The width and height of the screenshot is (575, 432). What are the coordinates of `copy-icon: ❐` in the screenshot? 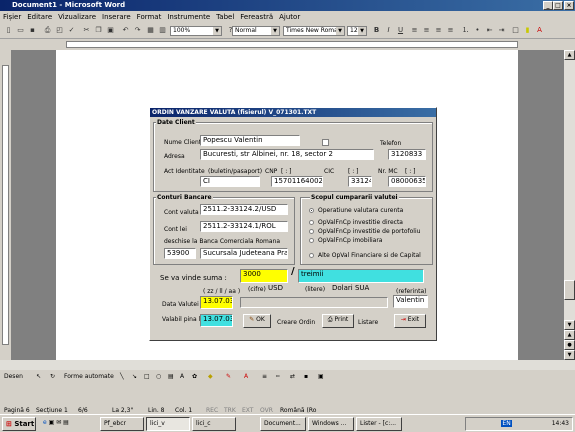 It's located at (98, 30).